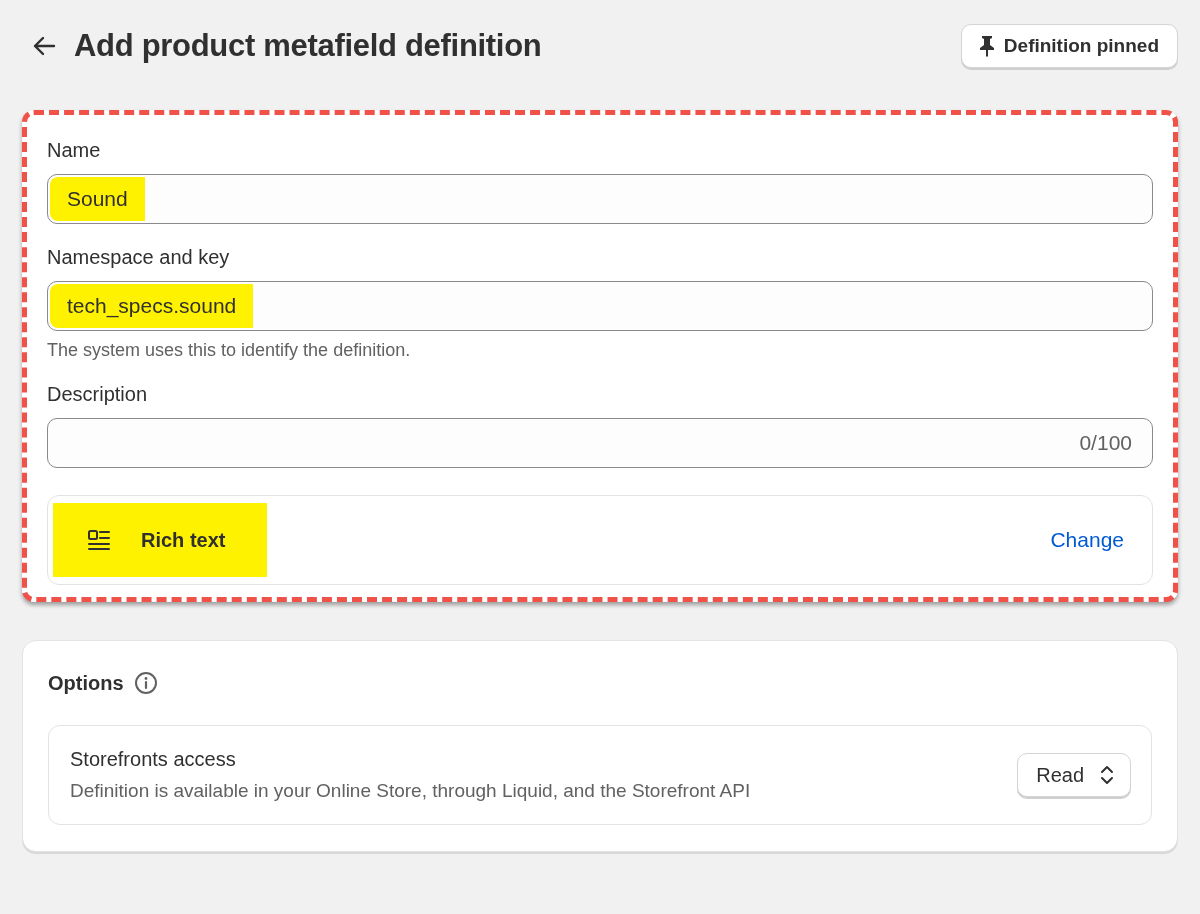  Describe the element at coordinates (410, 791) in the screenshot. I see `access-description: Definition is available in your Online Store, through Liquid, and the Storefront API` at that location.